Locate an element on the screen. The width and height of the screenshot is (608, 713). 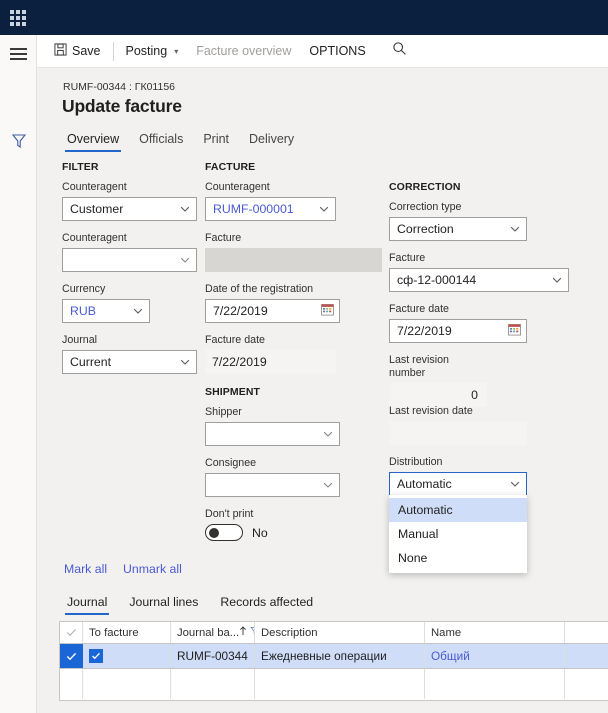
posting-menu-button: Posting ▾ is located at coordinates (152, 51).